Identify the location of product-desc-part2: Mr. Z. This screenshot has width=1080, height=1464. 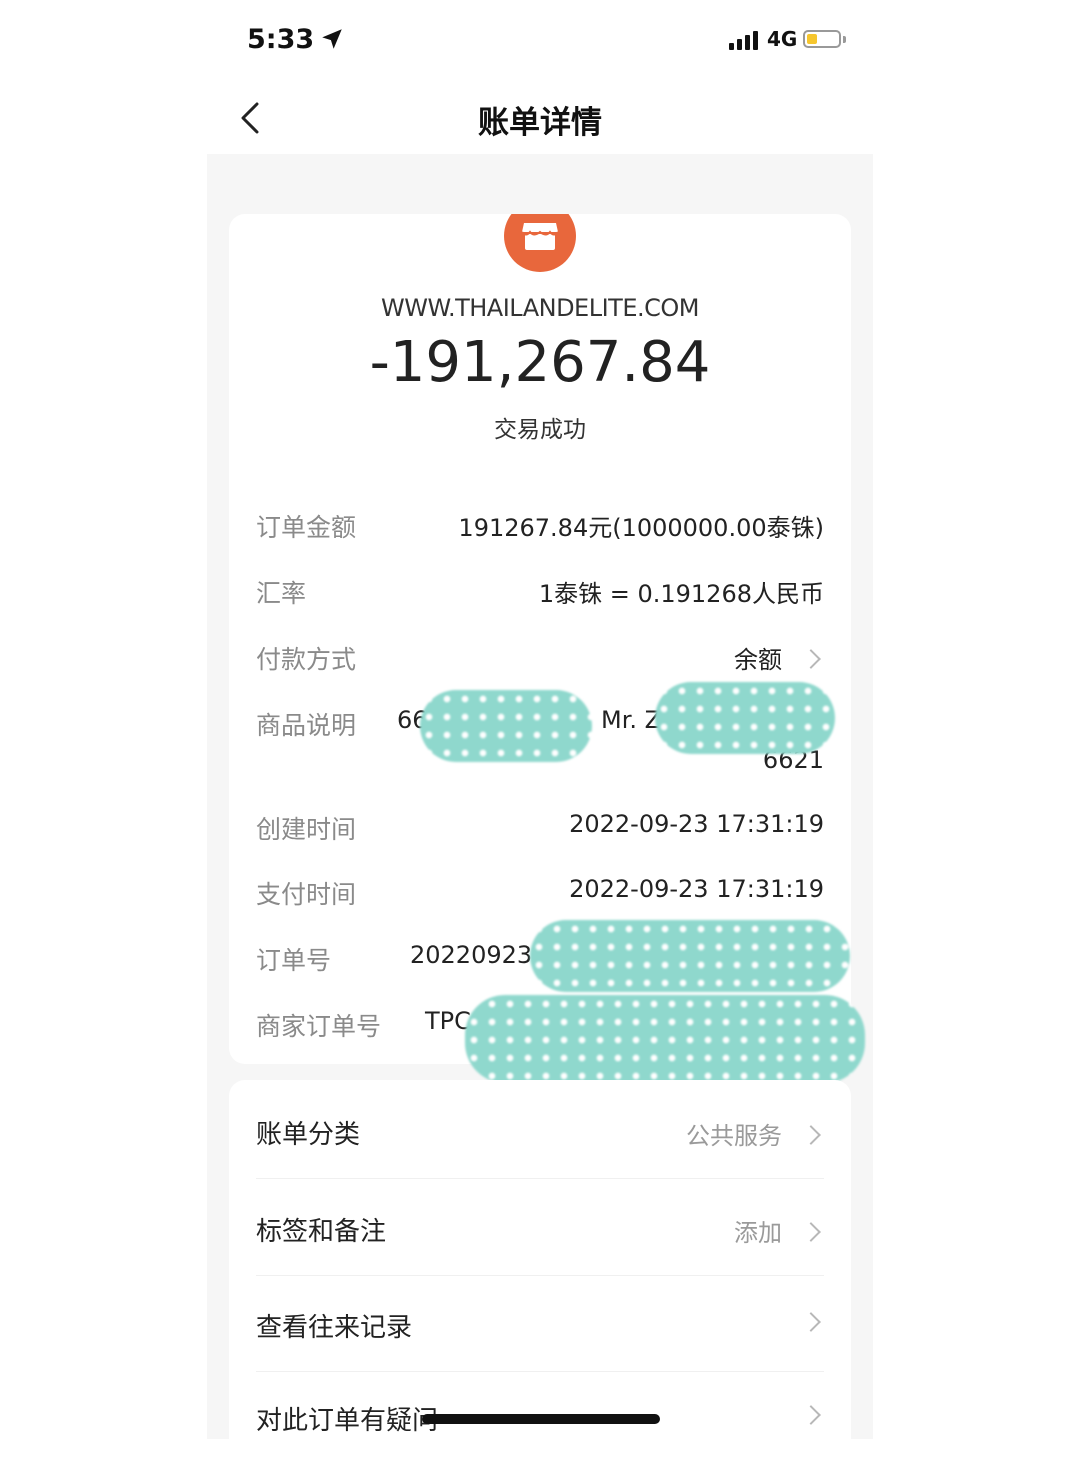
(631, 720).